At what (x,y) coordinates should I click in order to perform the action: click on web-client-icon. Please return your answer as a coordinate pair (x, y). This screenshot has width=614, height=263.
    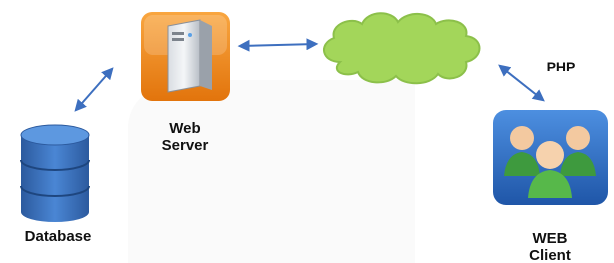
    Looking at the image, I should click on (550, 157).